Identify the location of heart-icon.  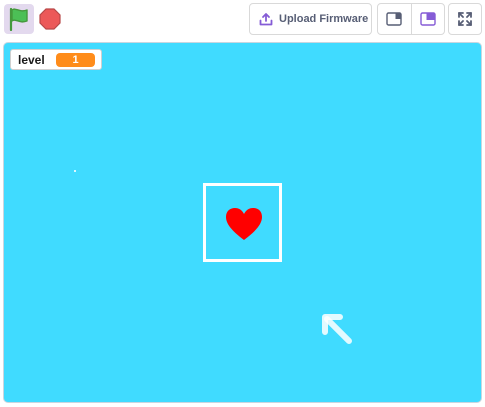
(244, 224).